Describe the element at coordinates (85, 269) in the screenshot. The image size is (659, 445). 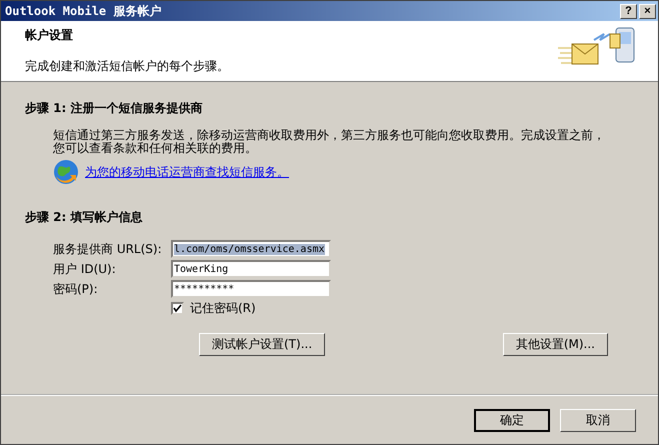
I see `field-label: 用户 ID(U):` at that location.